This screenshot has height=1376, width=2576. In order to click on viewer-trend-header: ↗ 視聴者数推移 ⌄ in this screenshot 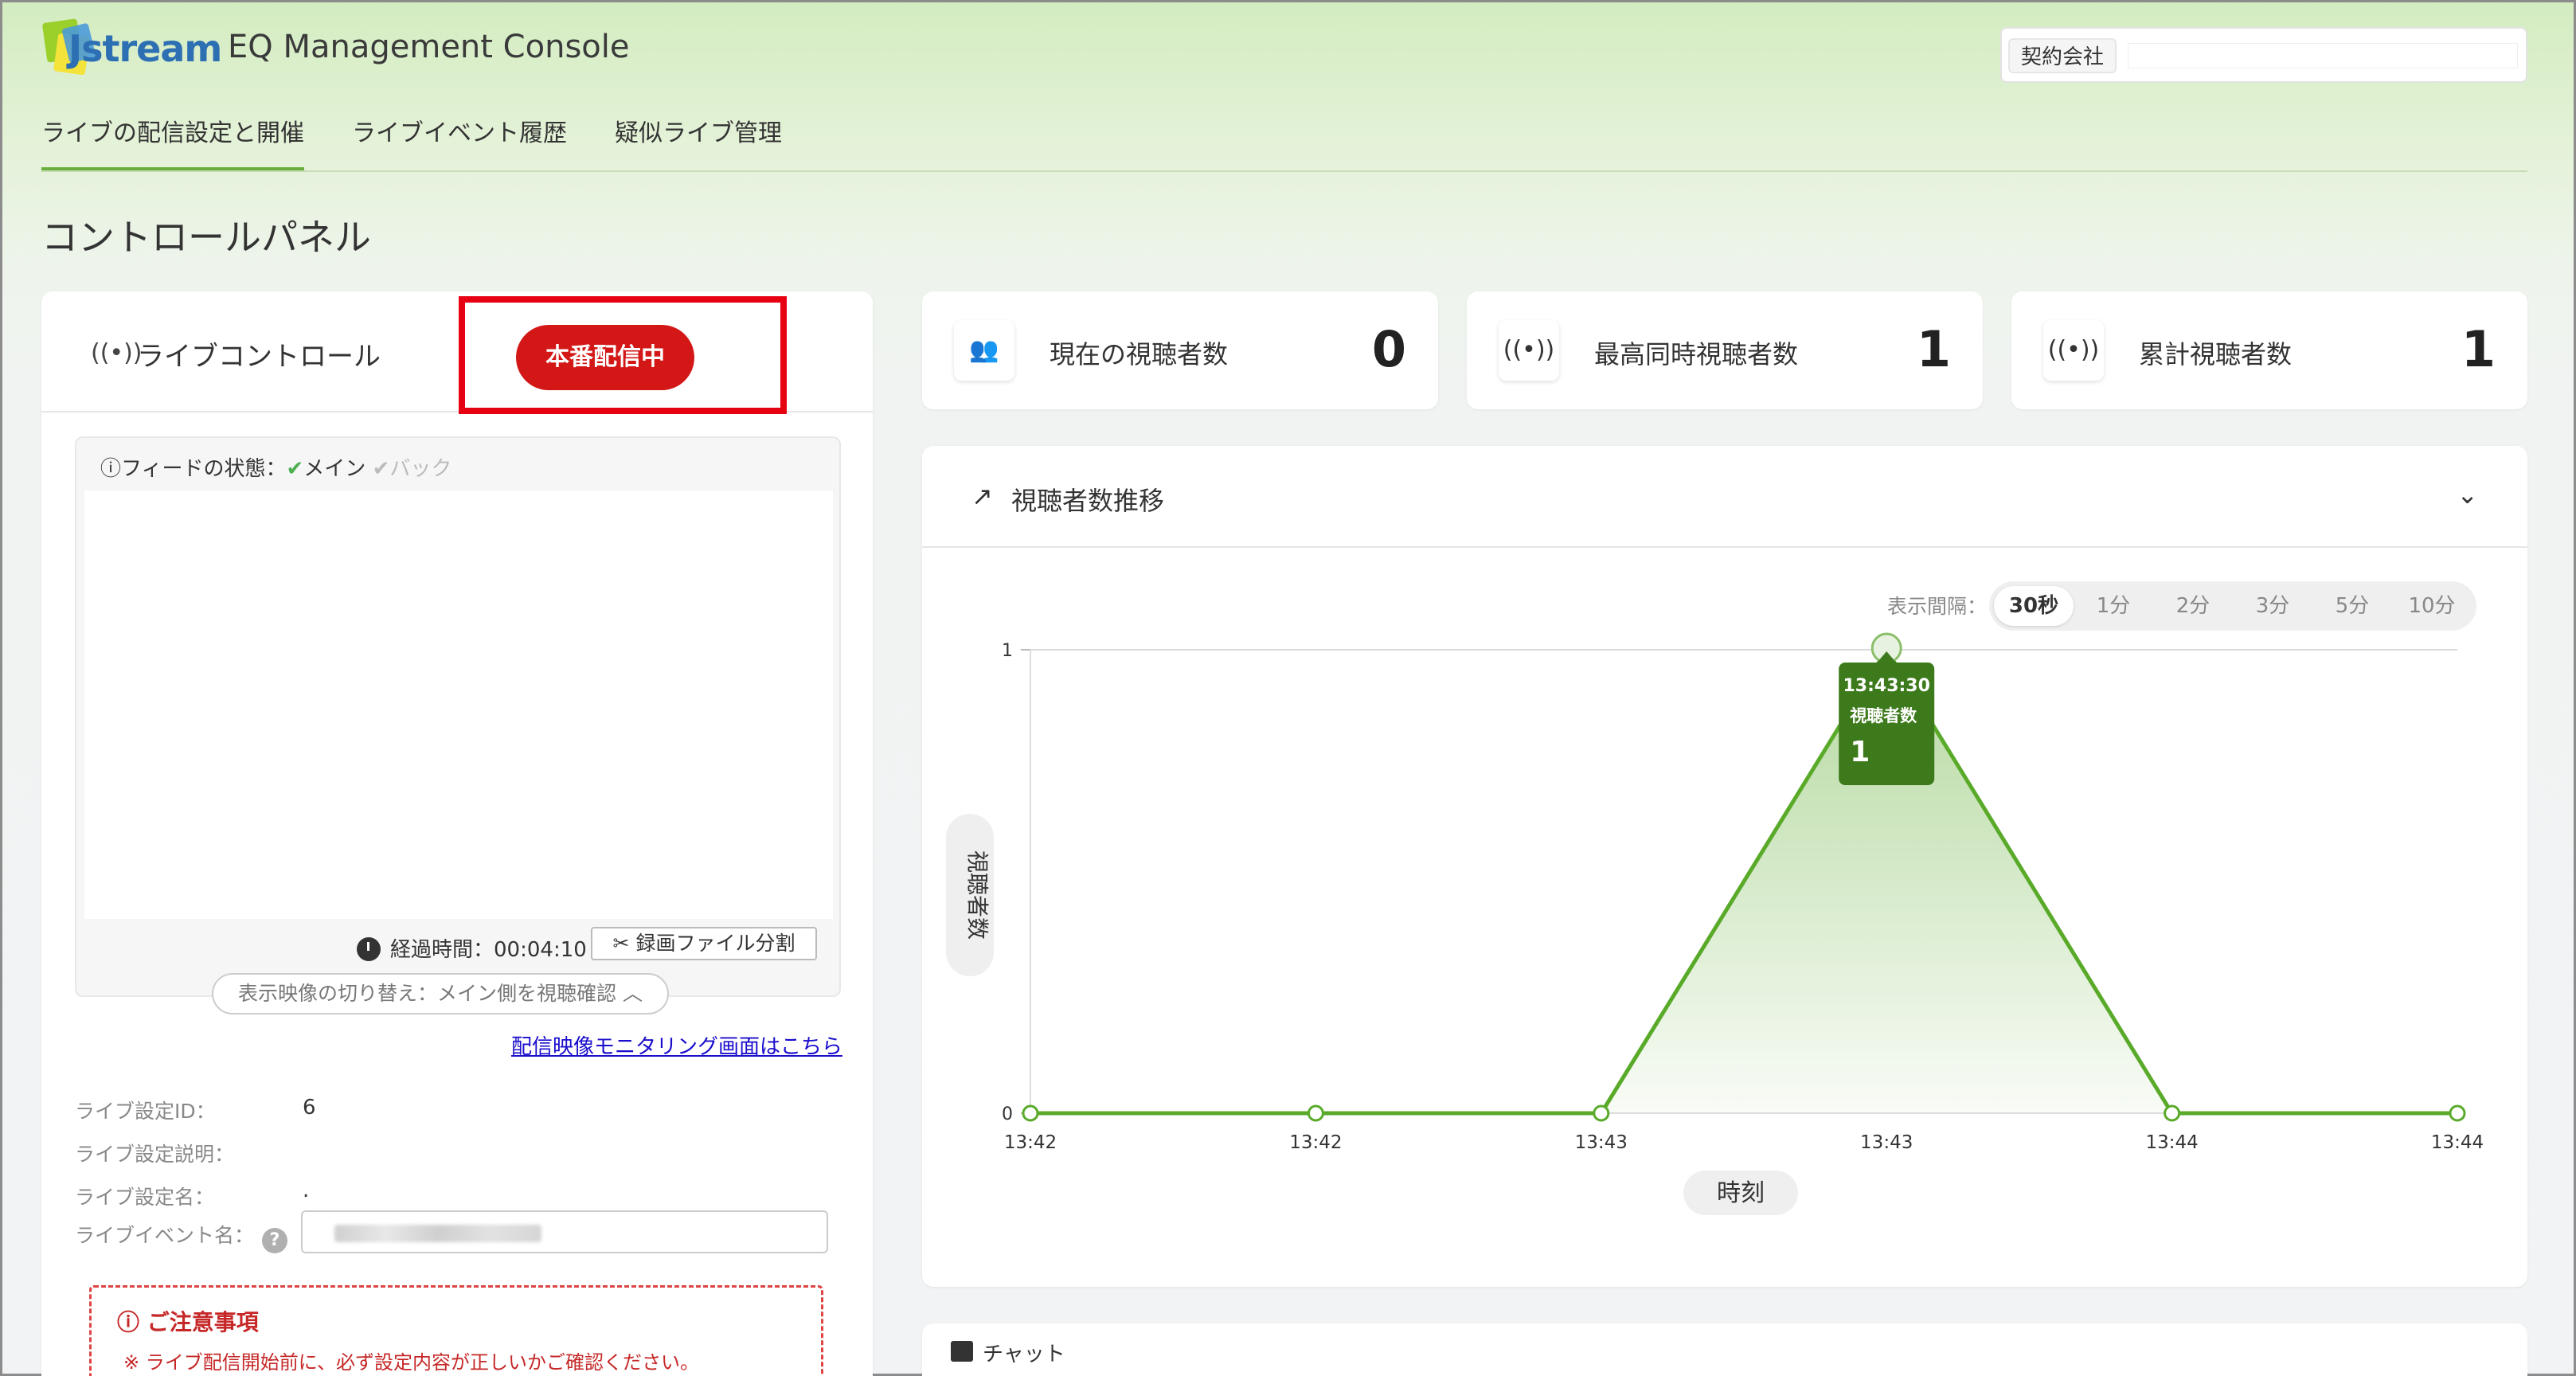, I will do `click(1725, 497)`.